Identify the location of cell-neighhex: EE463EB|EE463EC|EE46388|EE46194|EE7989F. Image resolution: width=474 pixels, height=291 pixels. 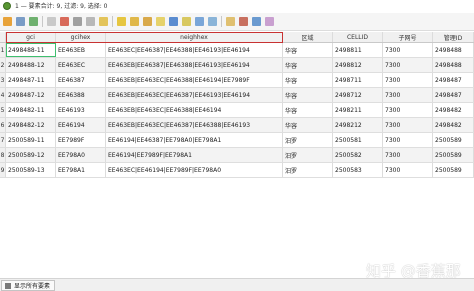
(194, 80).